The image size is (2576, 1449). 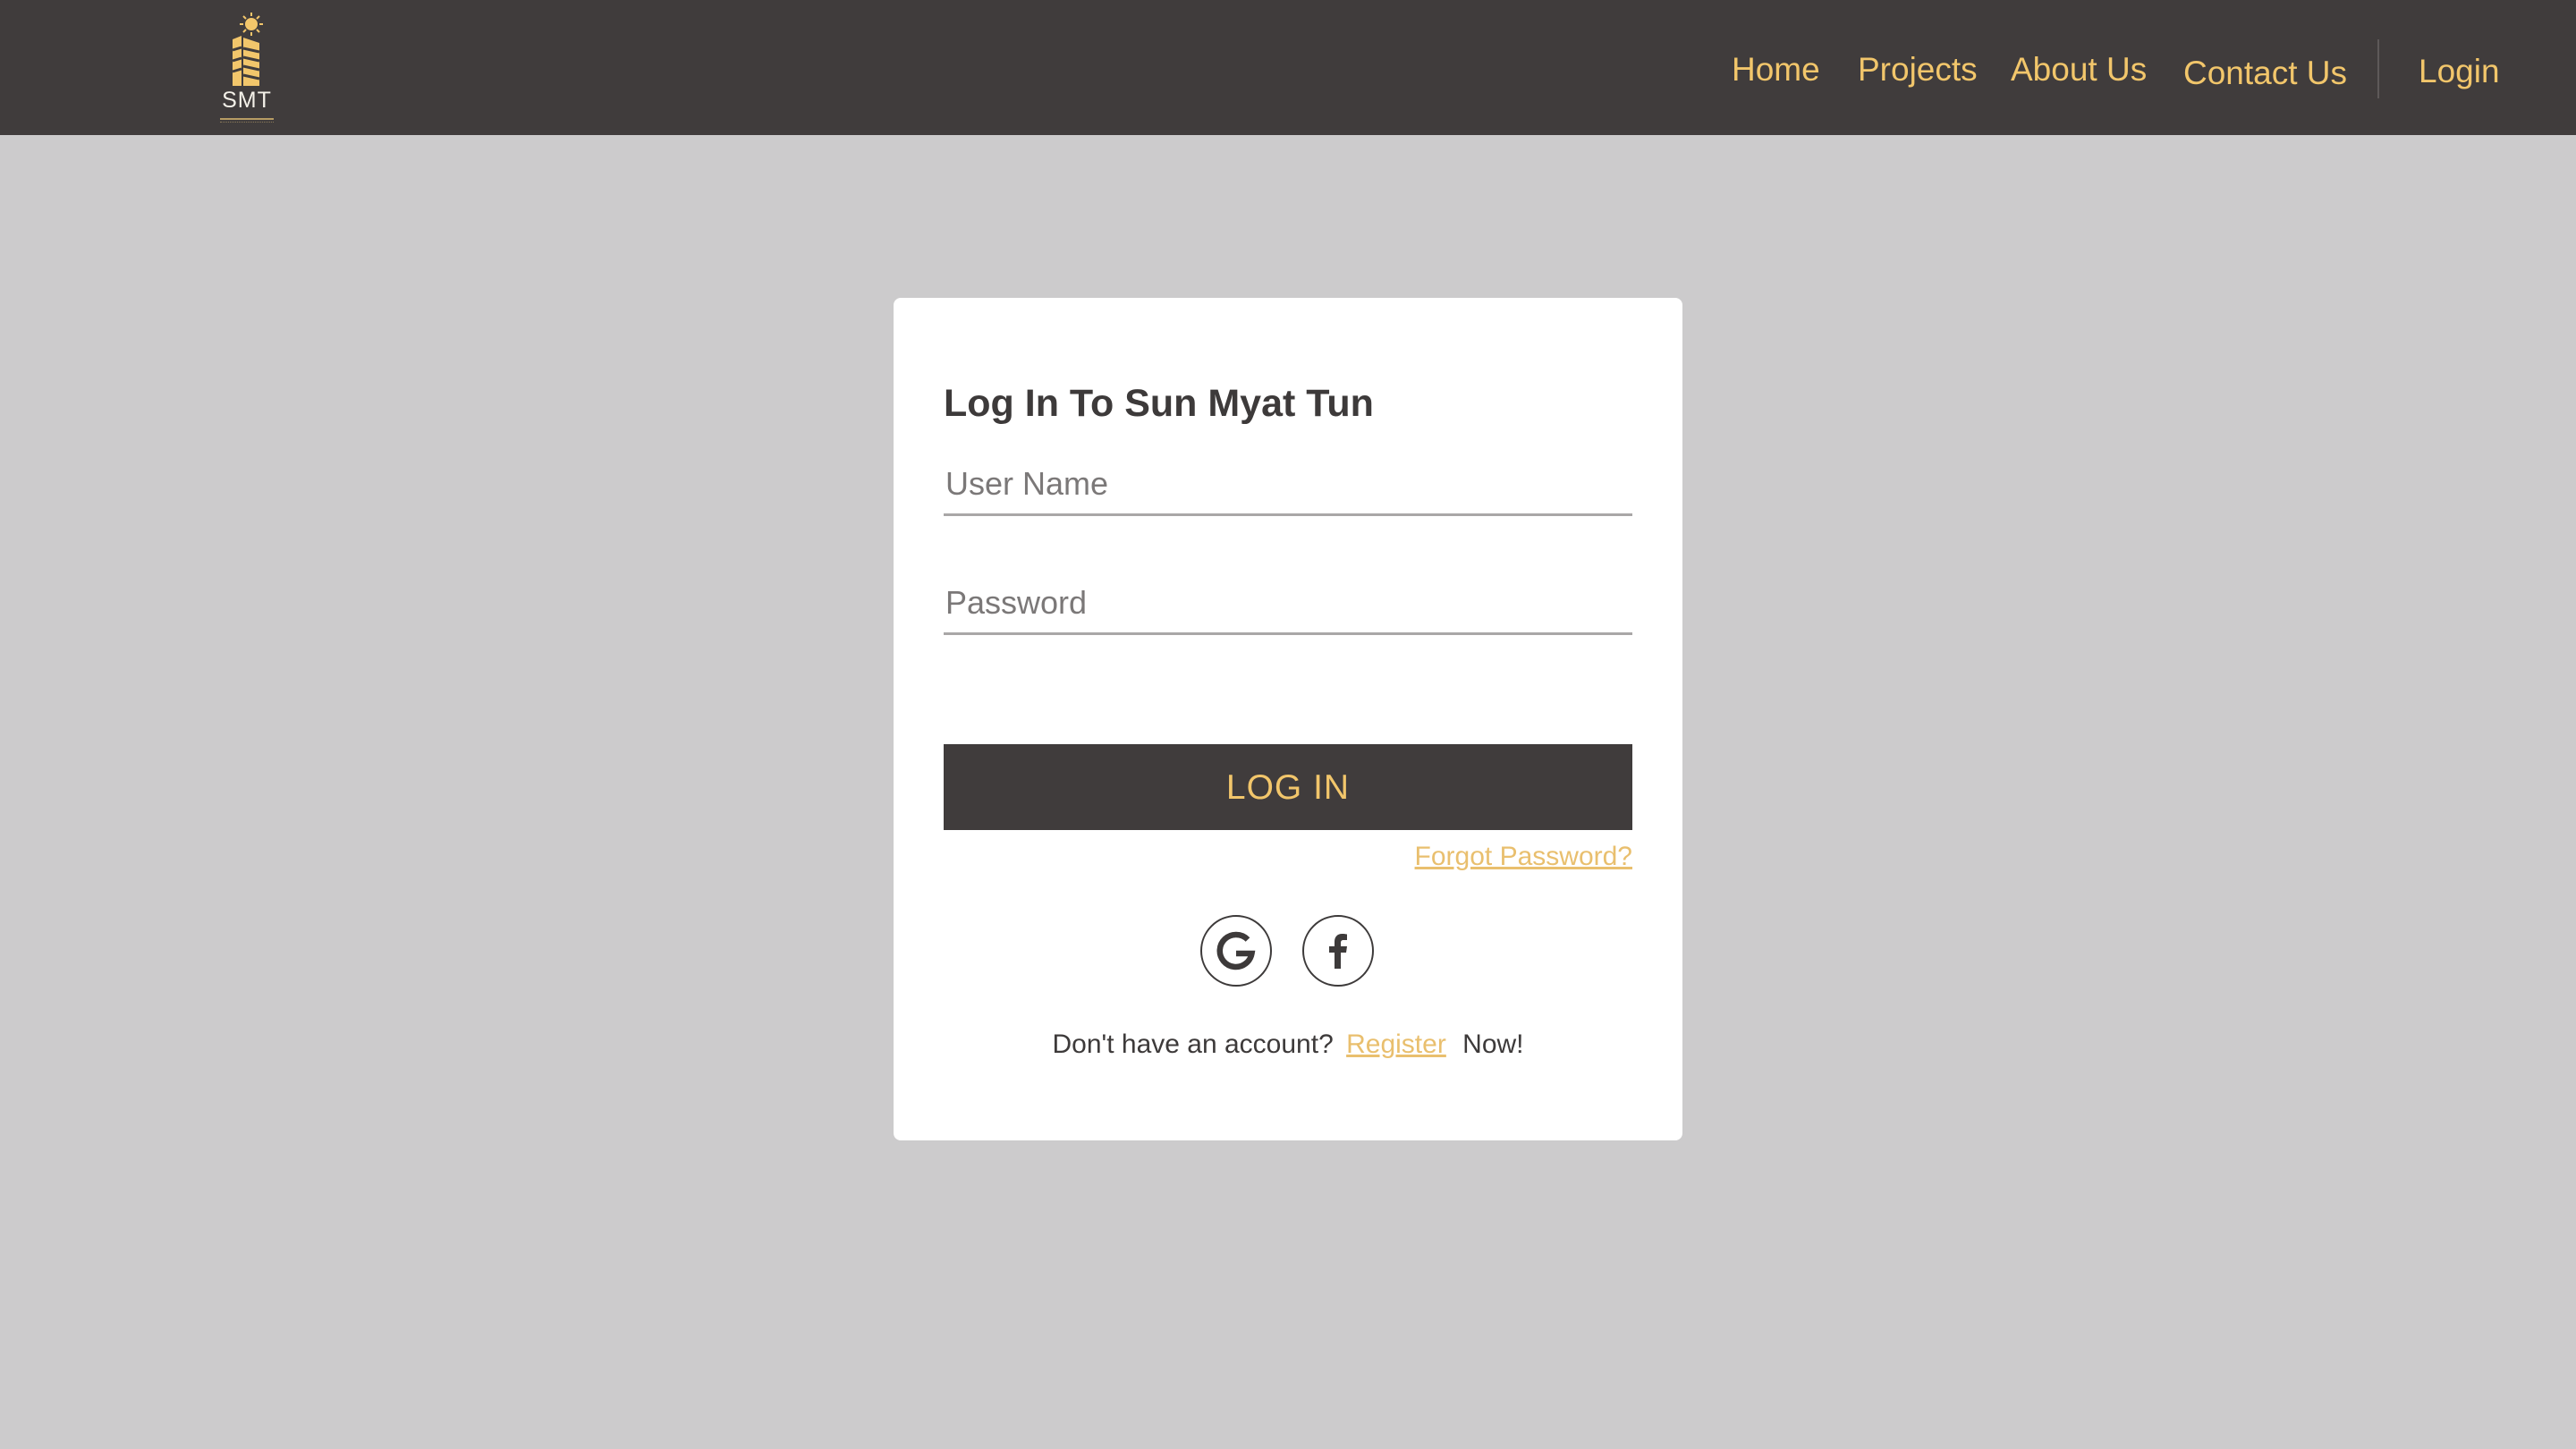 I want to click on nav-login: Login, so click(x=2459, y=71).